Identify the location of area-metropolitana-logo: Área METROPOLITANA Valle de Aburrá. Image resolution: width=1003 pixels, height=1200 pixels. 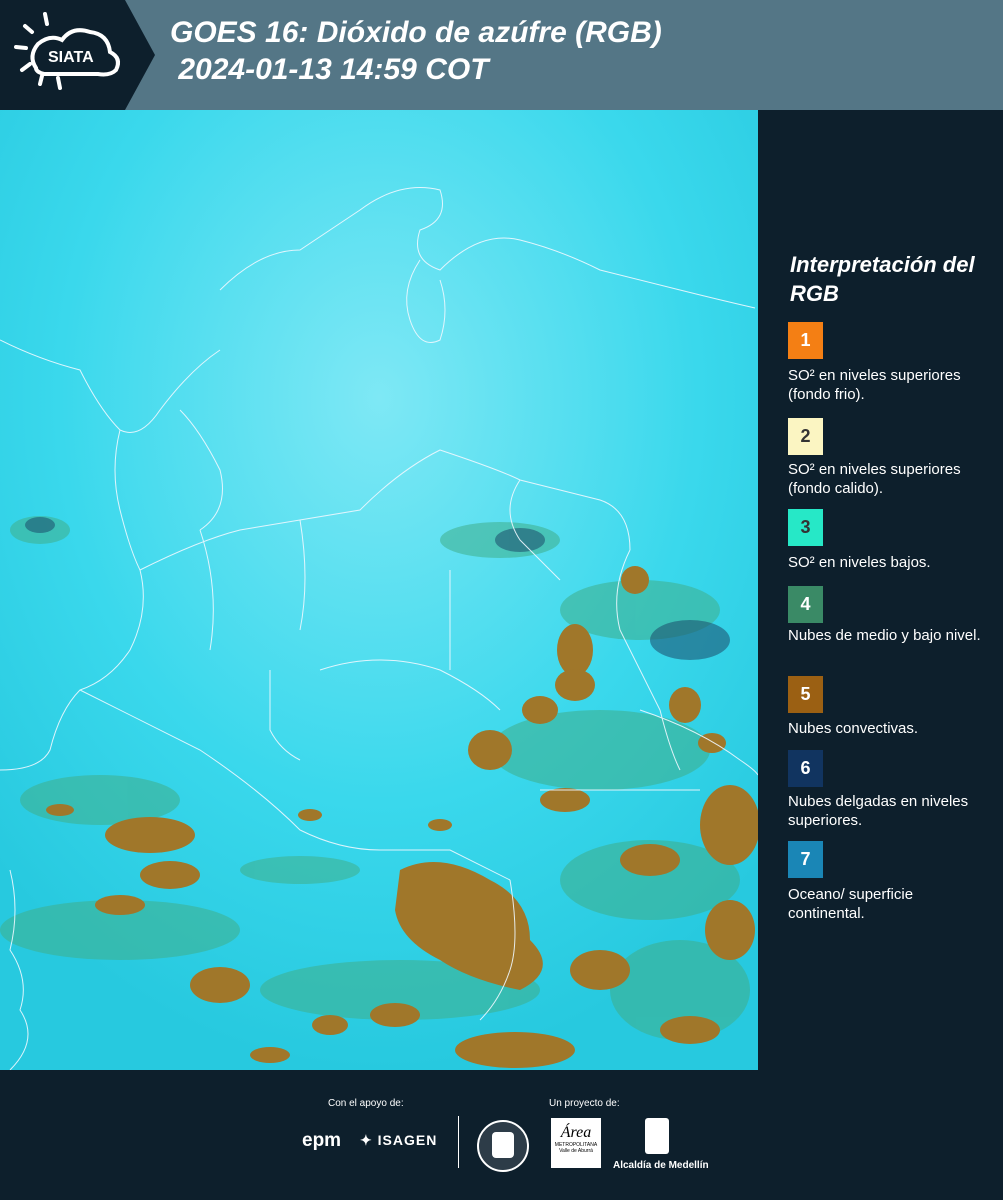
(576, 1143).